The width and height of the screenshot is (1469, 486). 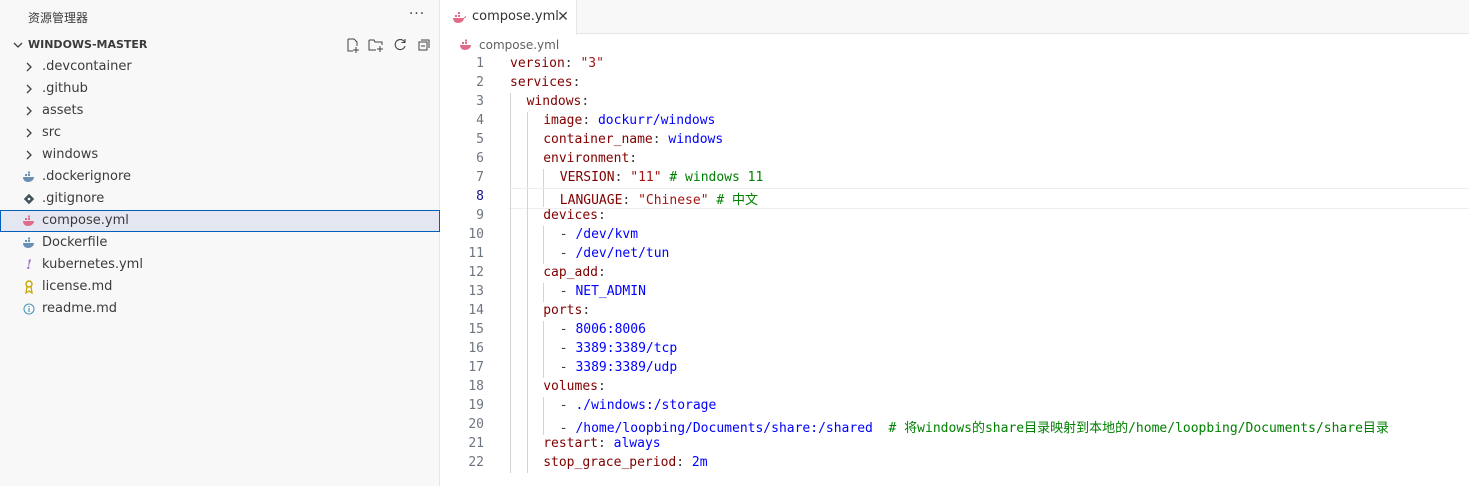 I want to click on code-text: ports:, so click(x=566, y=310).